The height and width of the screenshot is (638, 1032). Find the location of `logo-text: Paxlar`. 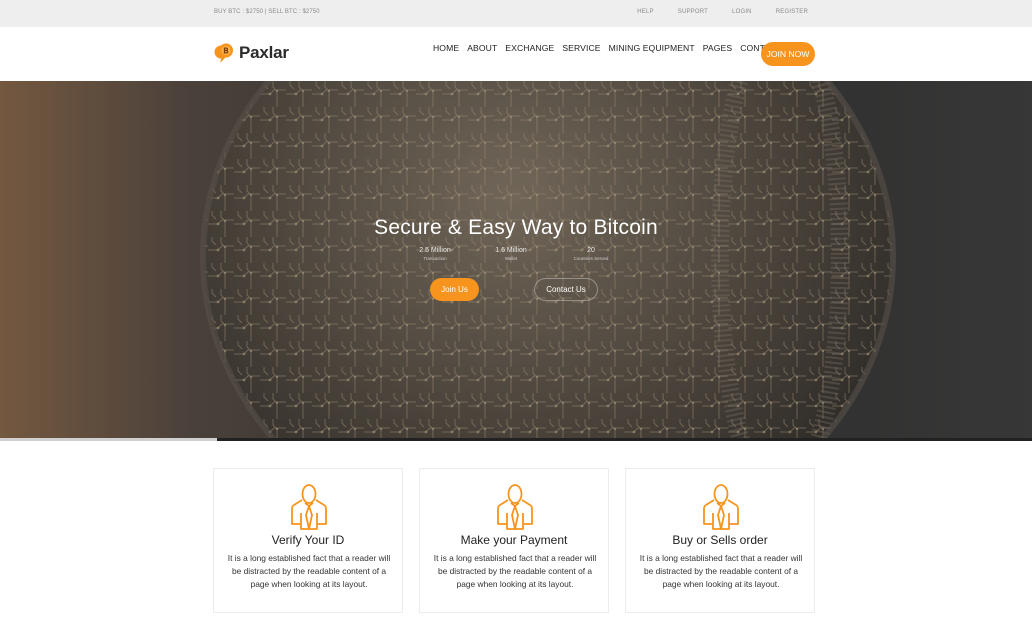

logo-text: Paxlar is located at coordinates (264, 52).